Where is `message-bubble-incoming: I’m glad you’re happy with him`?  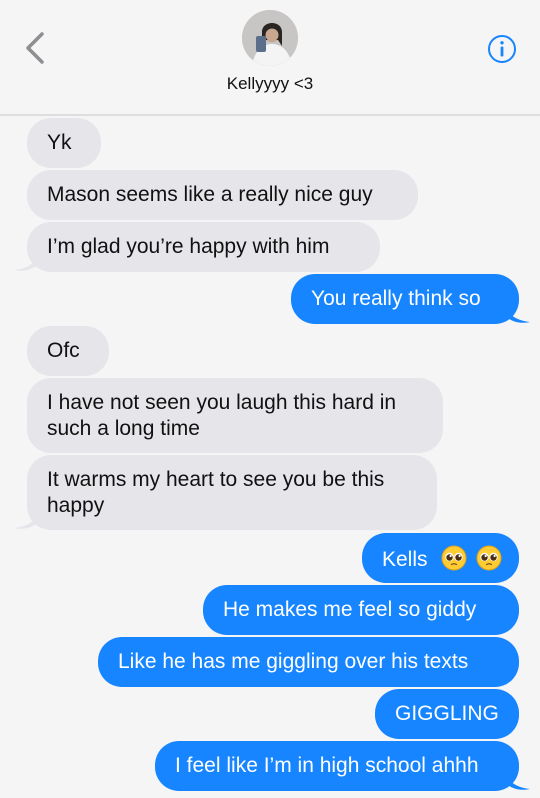
message-bubble-incoming: I’m glad you’re happy with him is located at coordinates (203, 247).